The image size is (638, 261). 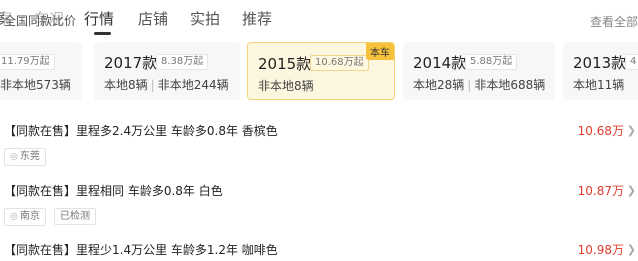 What do you see at coordinates (102, 33) in the screenshot?
I see `active-tab-indicator` at bounding box center [102, 33].